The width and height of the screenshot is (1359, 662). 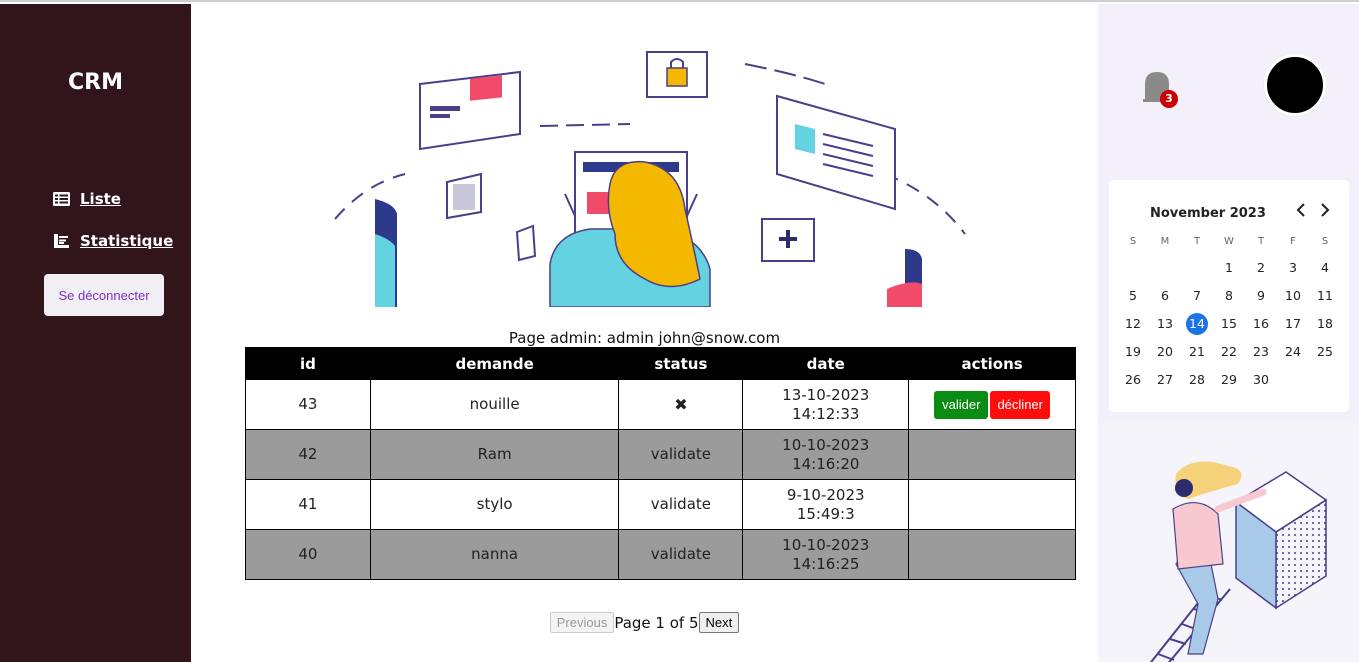 I want to click on cell-demande: nanna, so click(x=494, y=554).